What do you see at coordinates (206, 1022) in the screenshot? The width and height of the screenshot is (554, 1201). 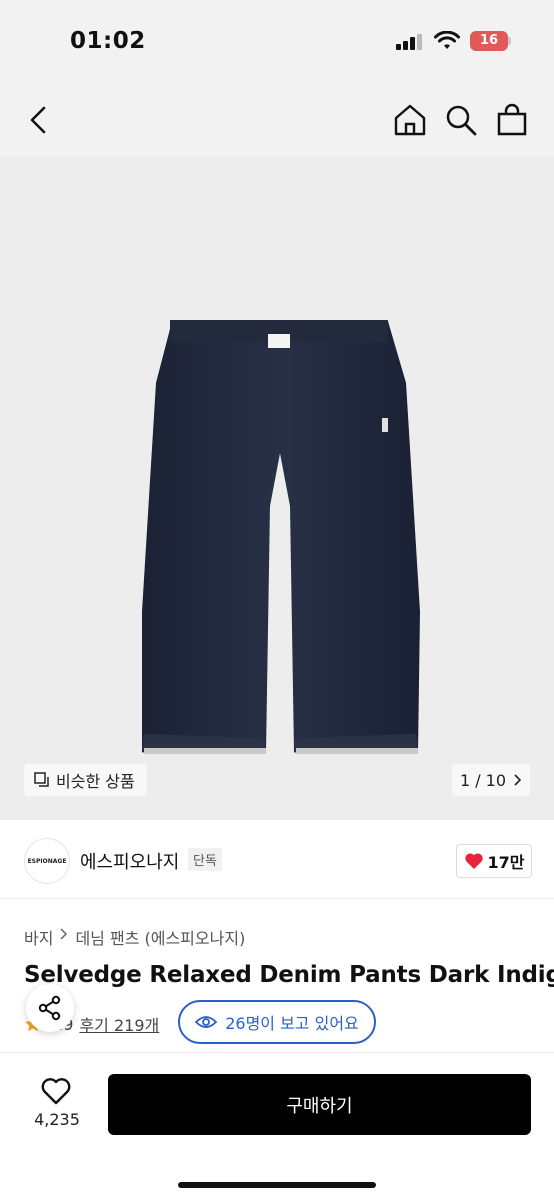 I see `eye-icon` at bounding box center [206, 1022].